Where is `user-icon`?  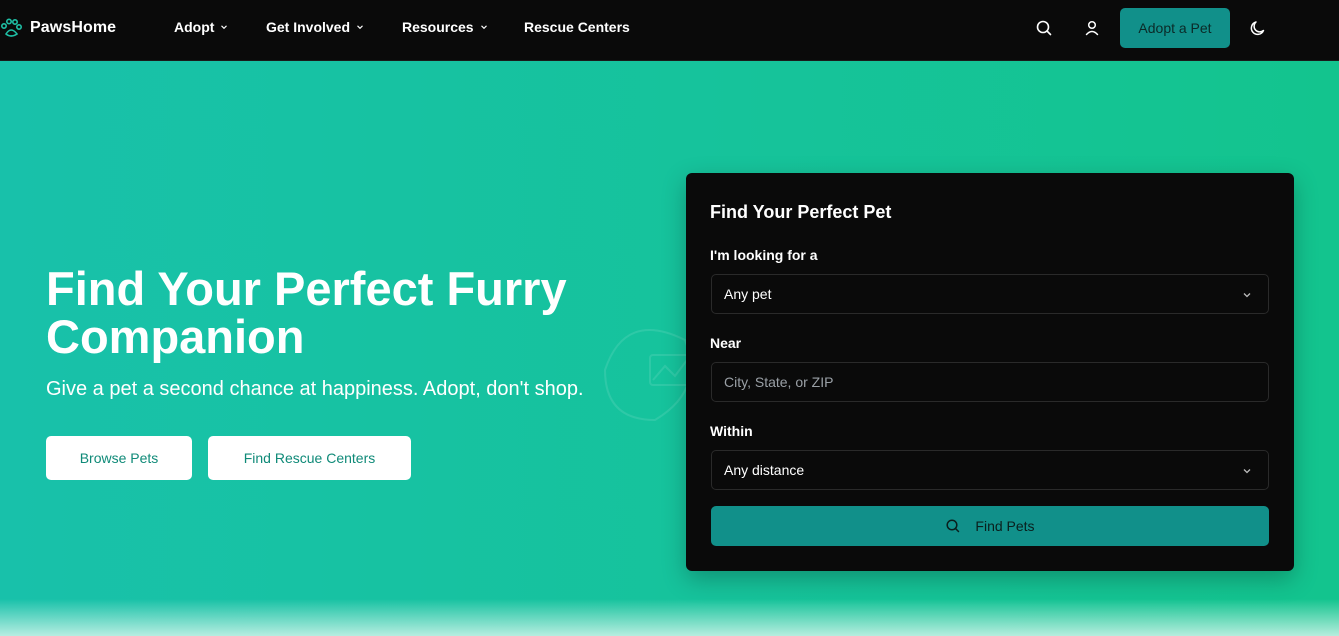
user-icon is located at coordinates (1092, 28).